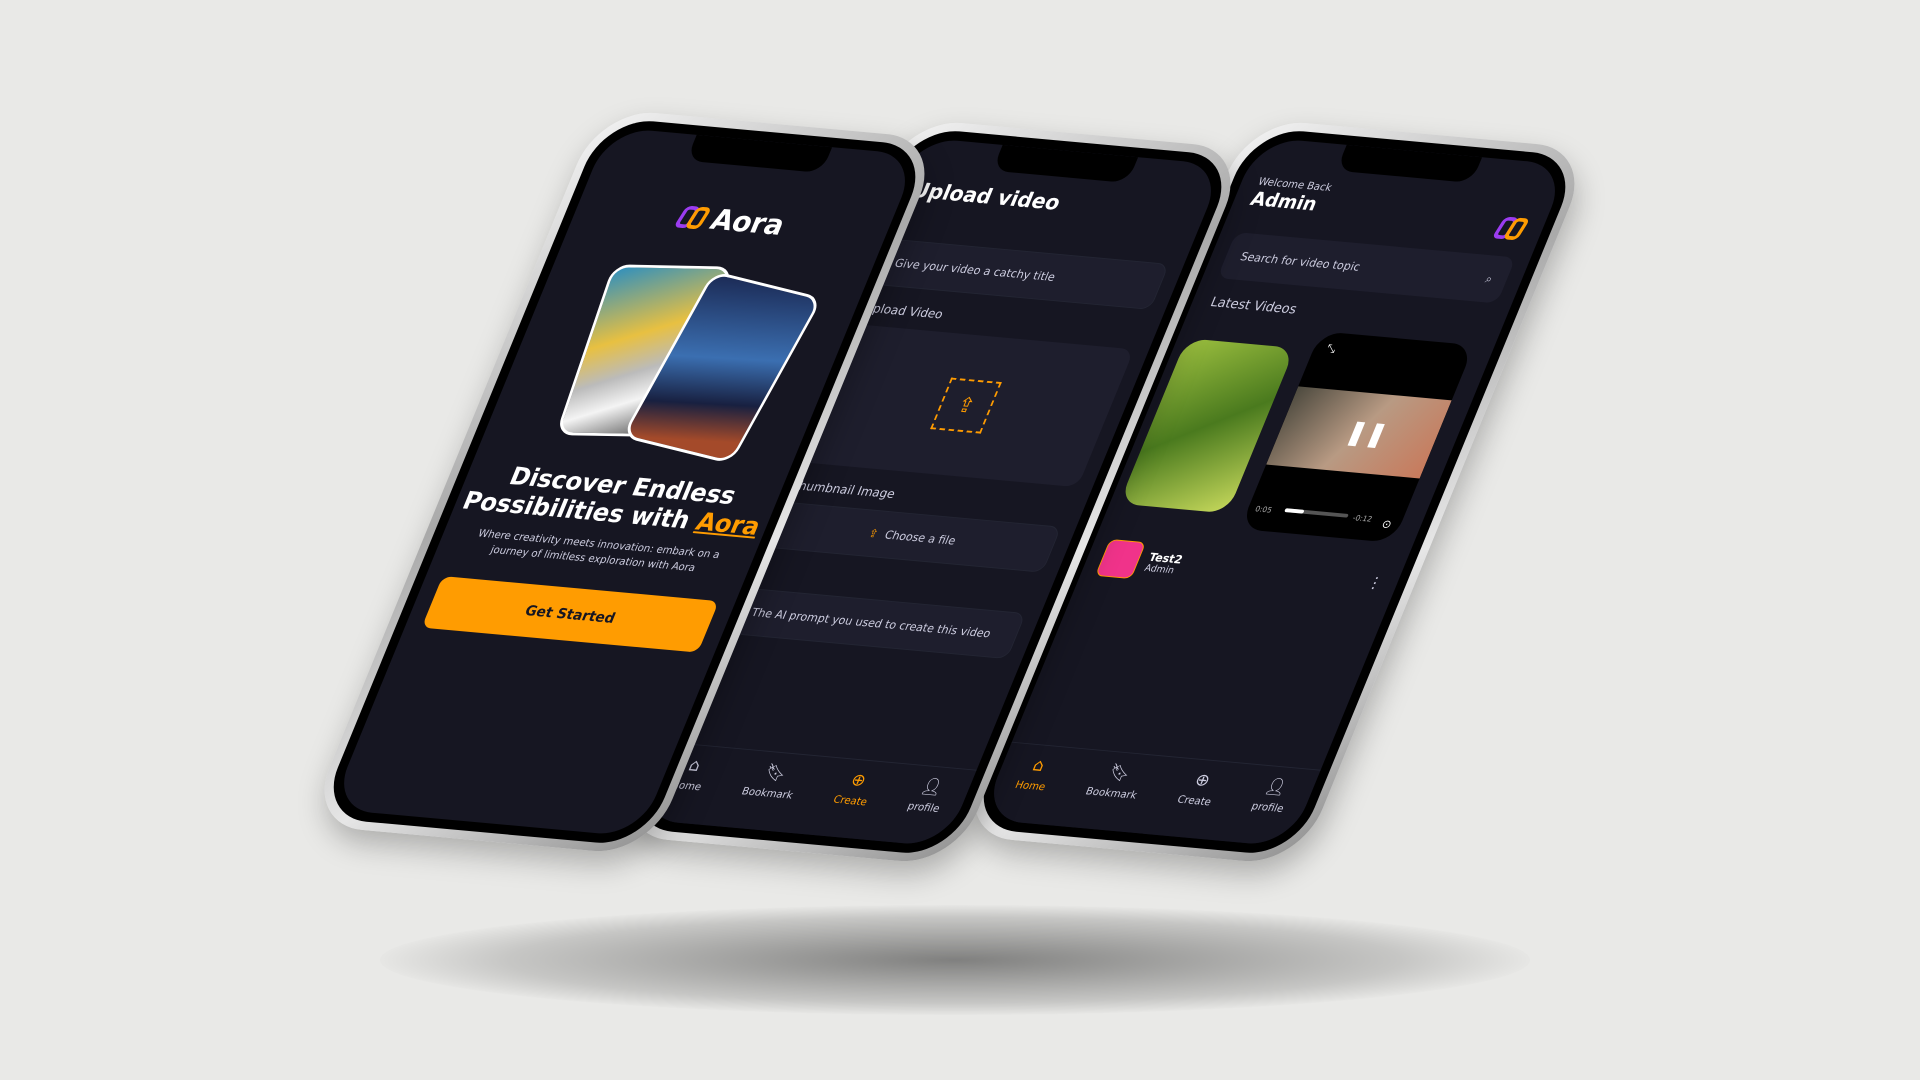  I want to click on tab-bar: ⌂ Home 🔖︎ Bookmark ⊕ Create 👤︎ profile, so click(1150, 794).